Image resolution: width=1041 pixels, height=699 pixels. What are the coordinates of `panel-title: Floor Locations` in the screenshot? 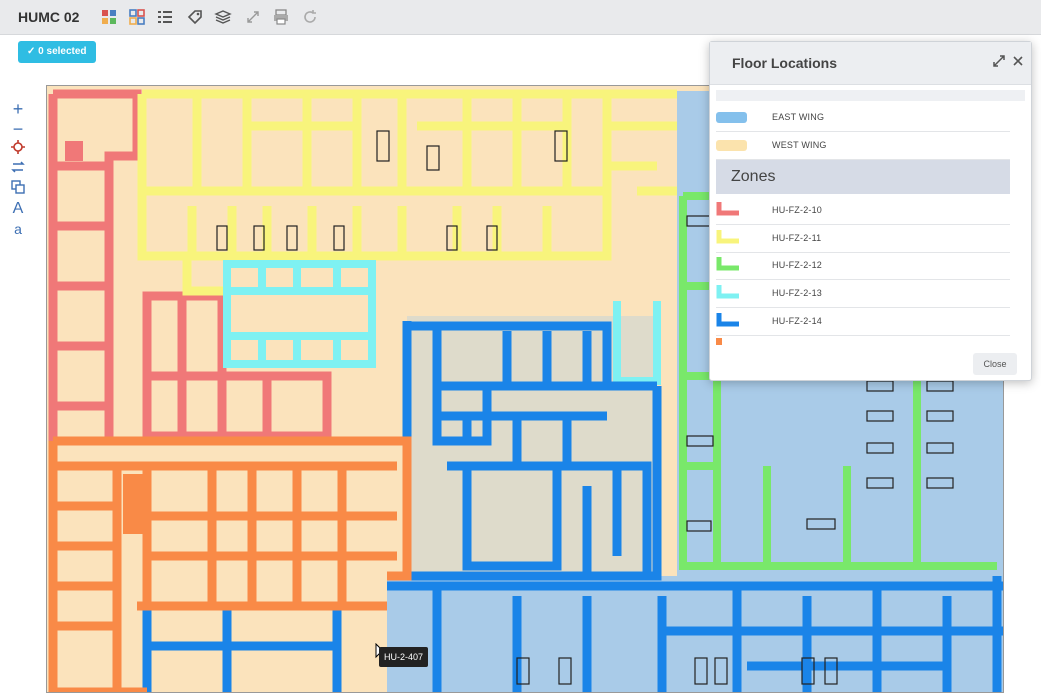 It's located at (784, 63).